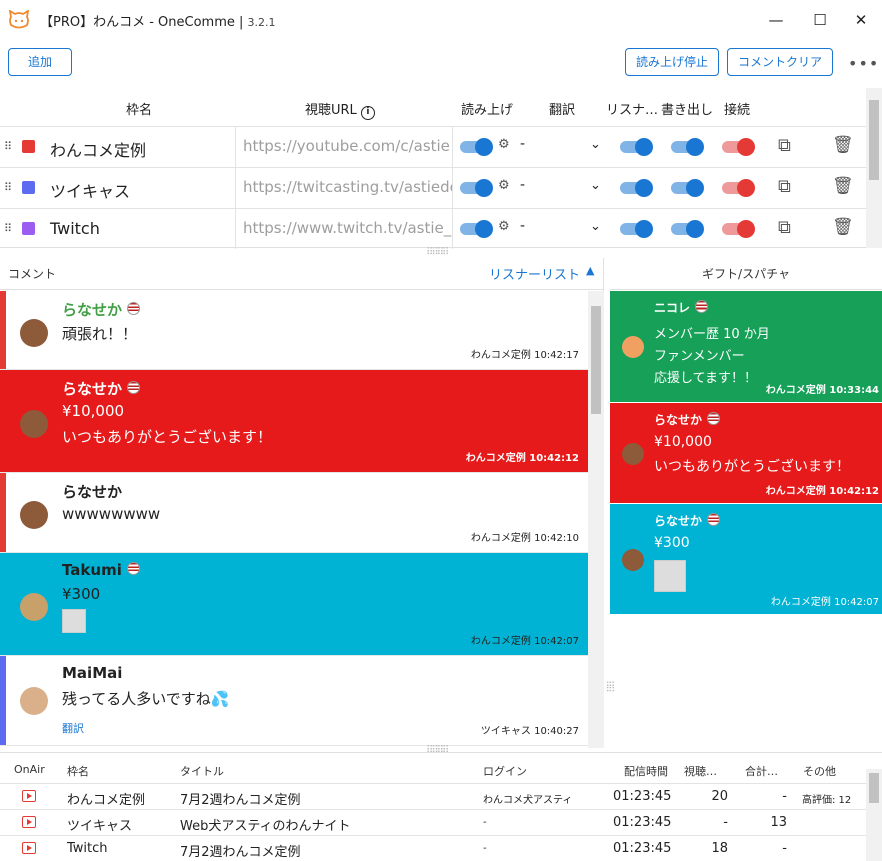 This screenshot has height=861, width=882. Describe the element at coordinates (90, 190) in the screenshot. I see `frame-name: ツイキャス` at that location.